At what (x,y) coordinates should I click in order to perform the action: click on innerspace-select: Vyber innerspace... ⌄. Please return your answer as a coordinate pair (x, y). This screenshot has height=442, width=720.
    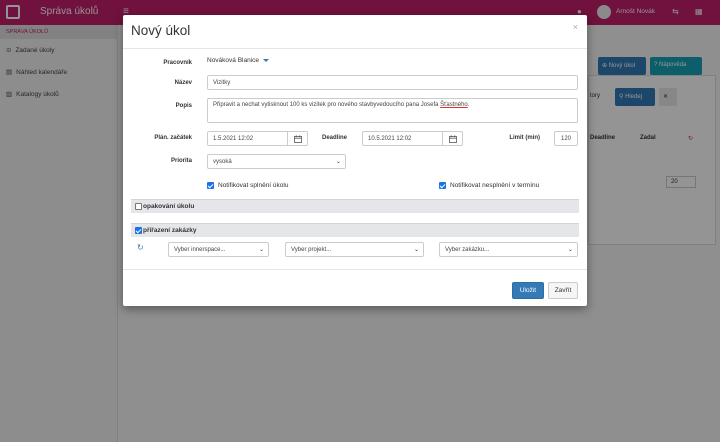
    Looking at the image, I should click on (218, 249).